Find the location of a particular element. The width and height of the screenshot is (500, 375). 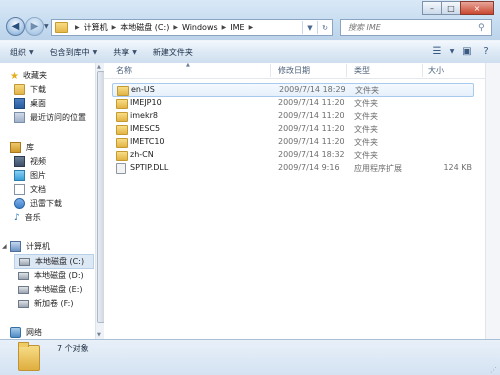

file-row: zh-CN 2009/7/14 18:32 文件夹 is located at coordinates (292, 155).